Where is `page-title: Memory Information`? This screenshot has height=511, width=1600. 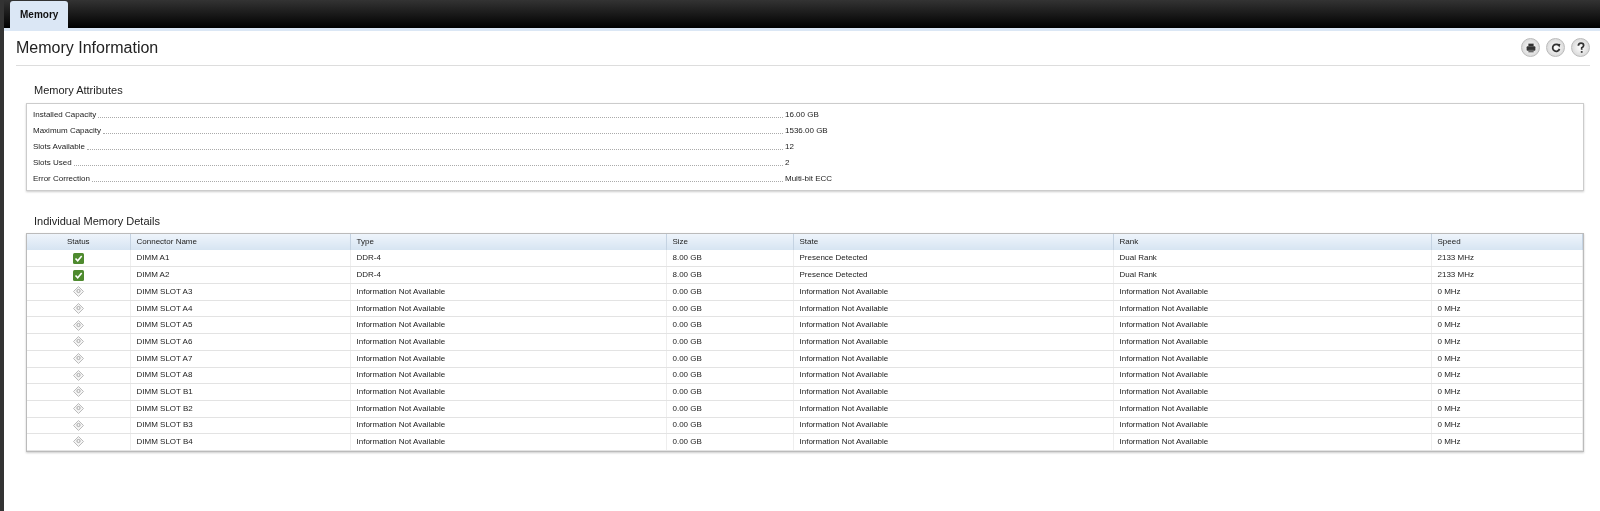 page-title: Memory Information is located at coordinates (88, 48).